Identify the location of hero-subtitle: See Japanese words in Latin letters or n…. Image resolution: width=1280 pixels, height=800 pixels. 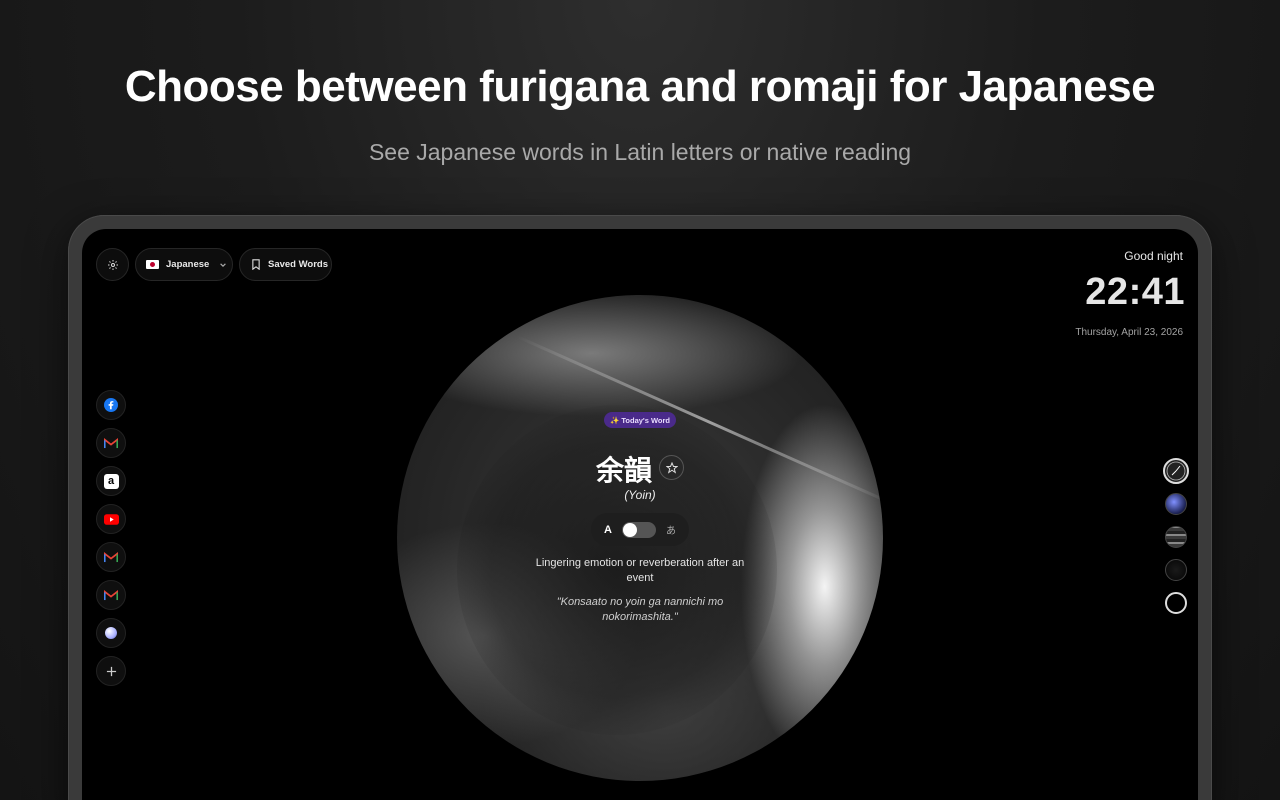
(640, 152).